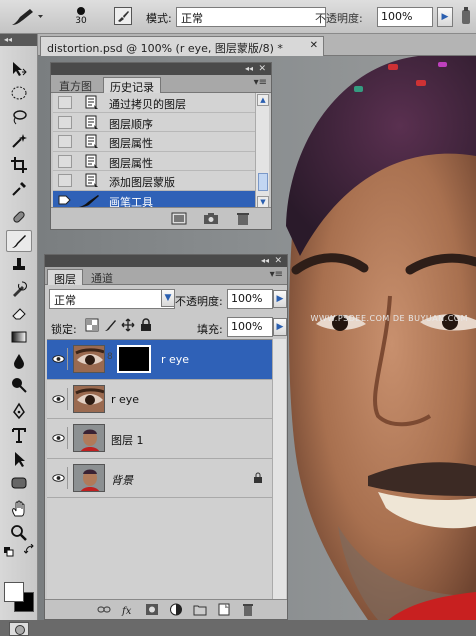  I want to click on type-tool, so click(19, 435).